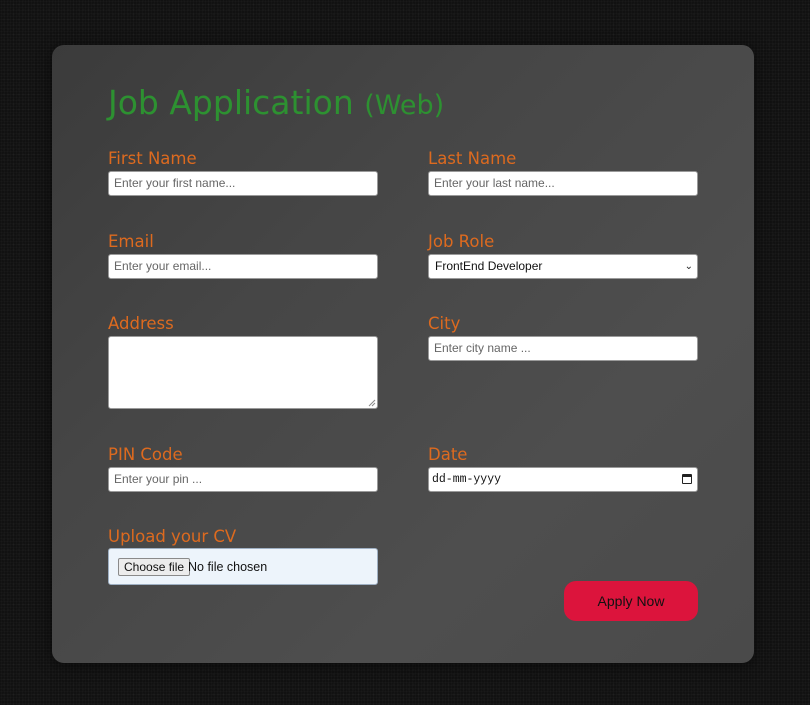 The height and width of the screenshot is (705, 810). What do you see at coordinates (154, 567) in the screenshot?
I see `choose-file-button: Choose file` at bounding box center [154, 567].